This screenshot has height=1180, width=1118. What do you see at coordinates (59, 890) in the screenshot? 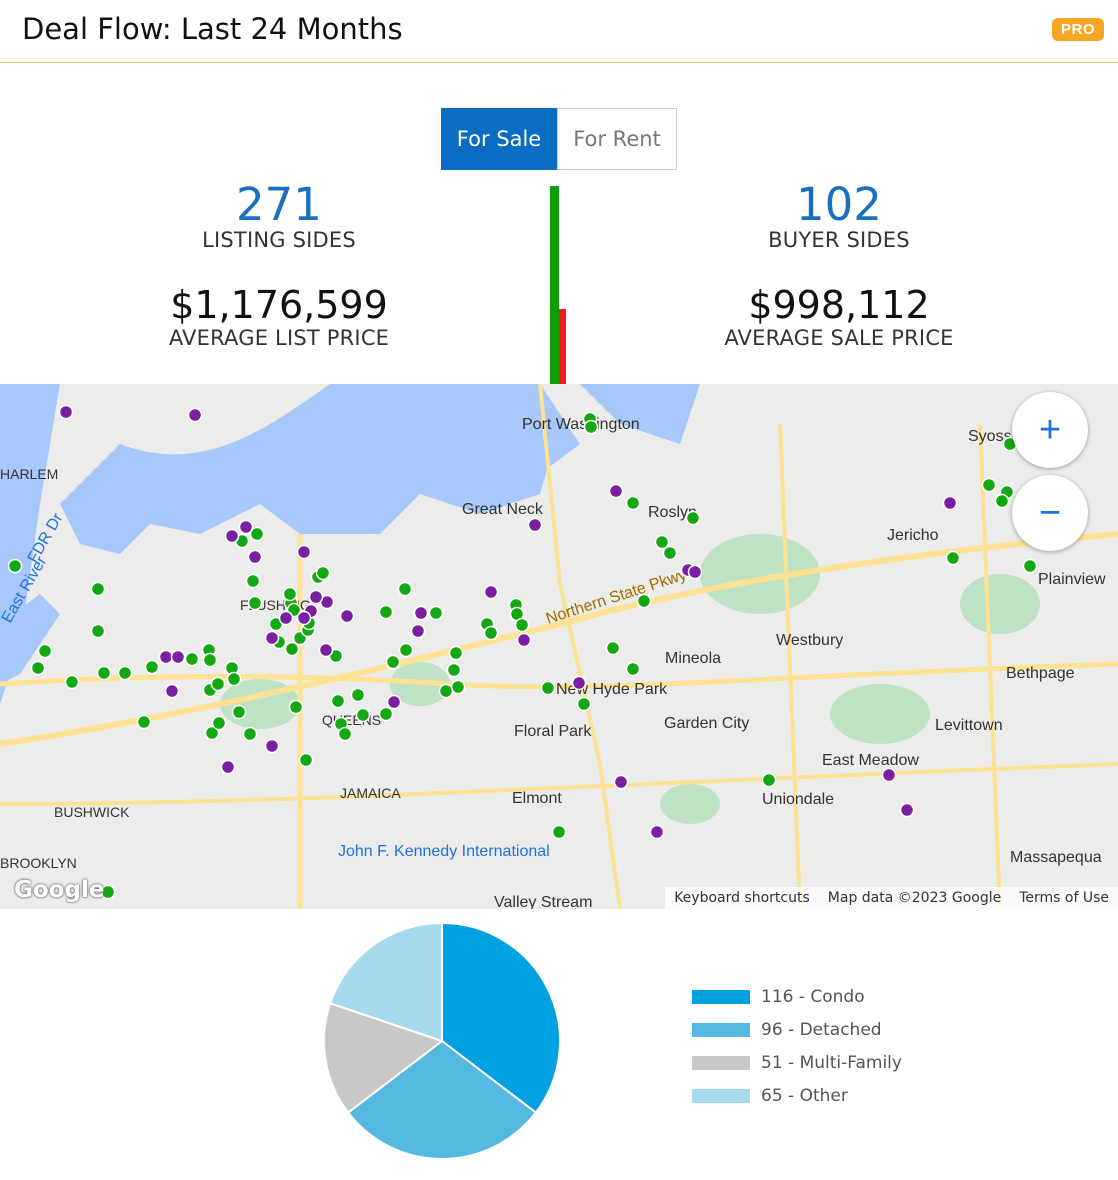
I see `google-logo: Google` at bounding box center [59, 890].